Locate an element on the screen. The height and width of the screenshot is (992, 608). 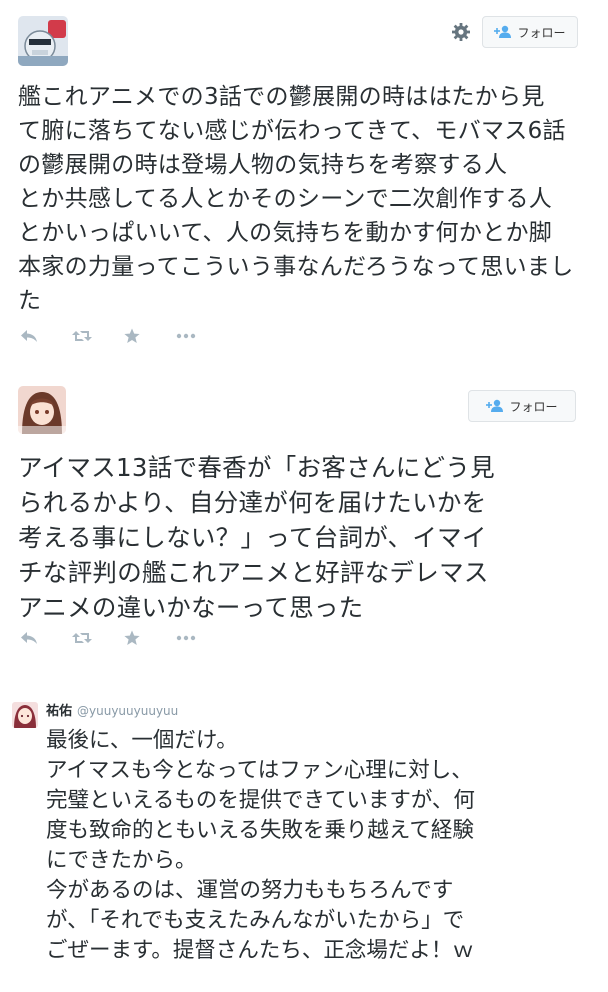
gear-icon is located at coordinates (461, 32).